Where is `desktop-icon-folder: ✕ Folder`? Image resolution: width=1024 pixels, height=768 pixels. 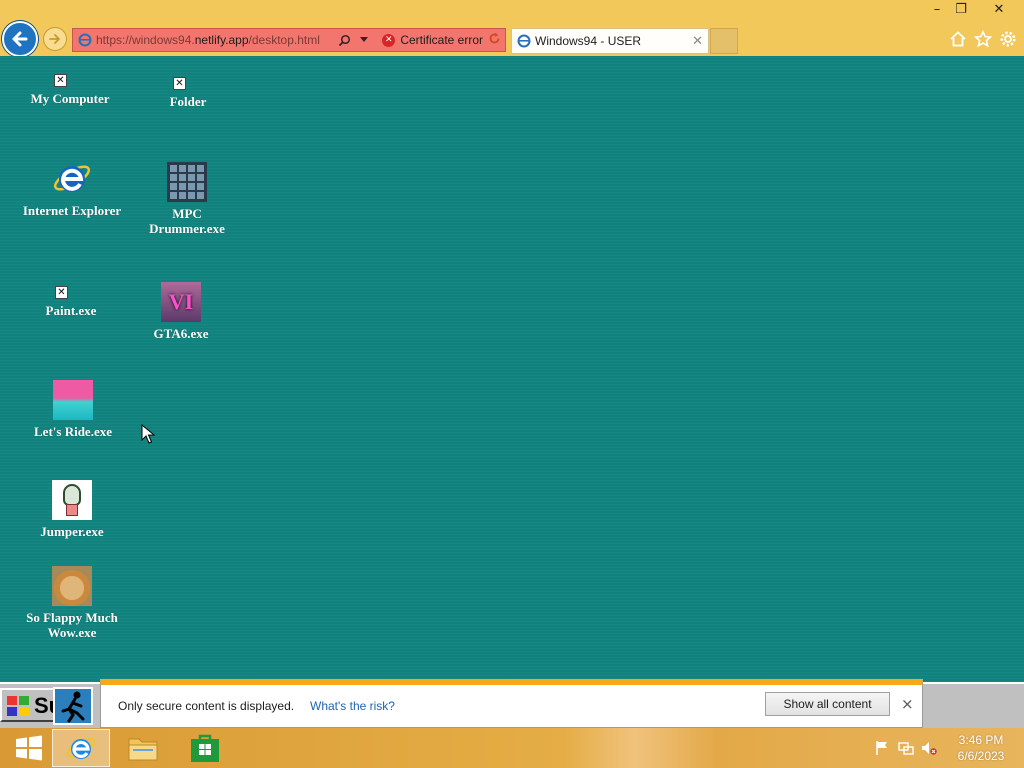
desktop-icon-folder: ✕ Folder is located at coordinates (188, 93).